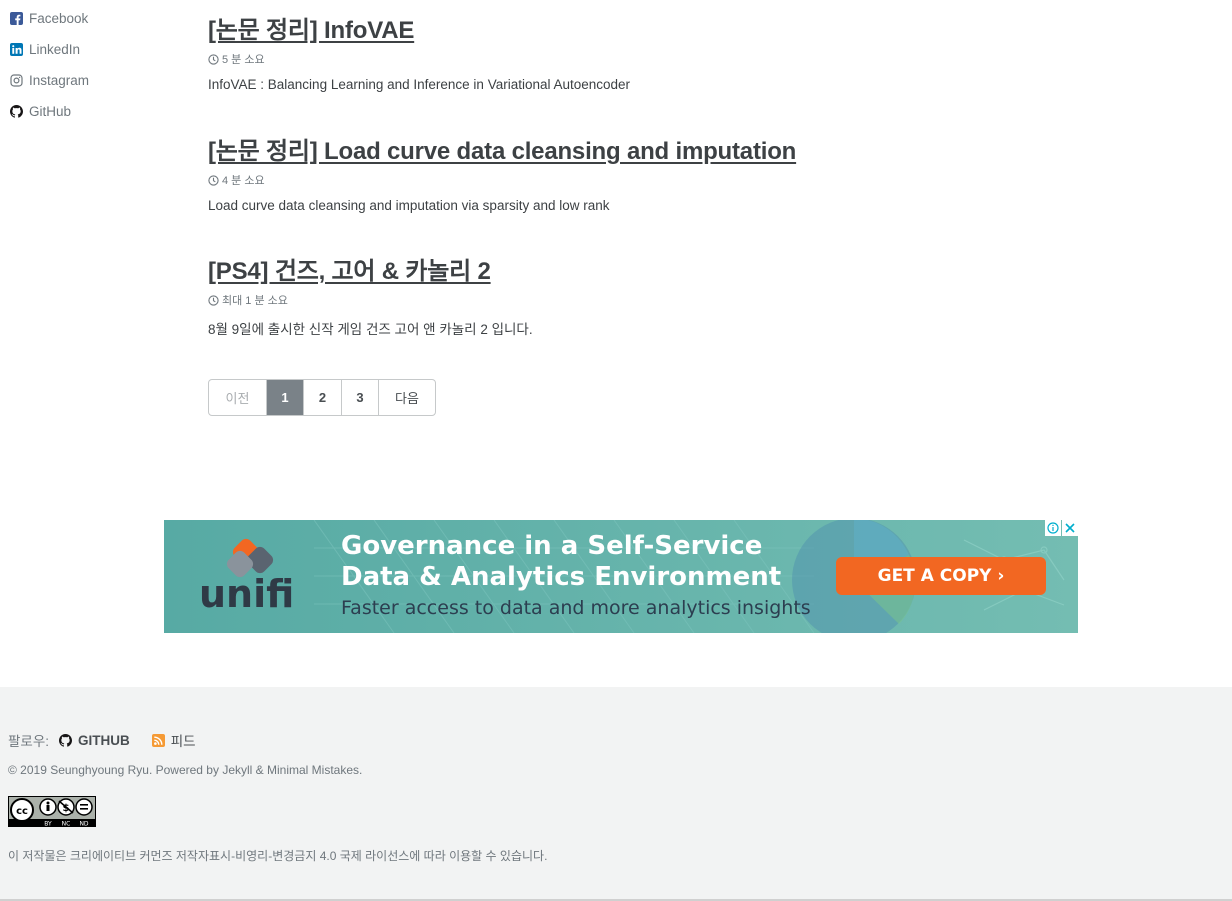 This screenshot has height=901, width=1232. Describe the element at coordinates (1070, 528) in the screenshot. I see `ad-close-icon` at that location.